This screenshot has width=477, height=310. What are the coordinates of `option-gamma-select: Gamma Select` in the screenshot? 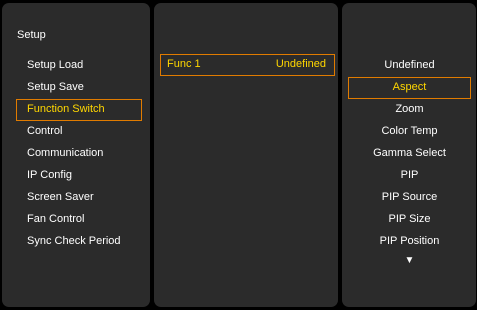 It's located at (409, 154).